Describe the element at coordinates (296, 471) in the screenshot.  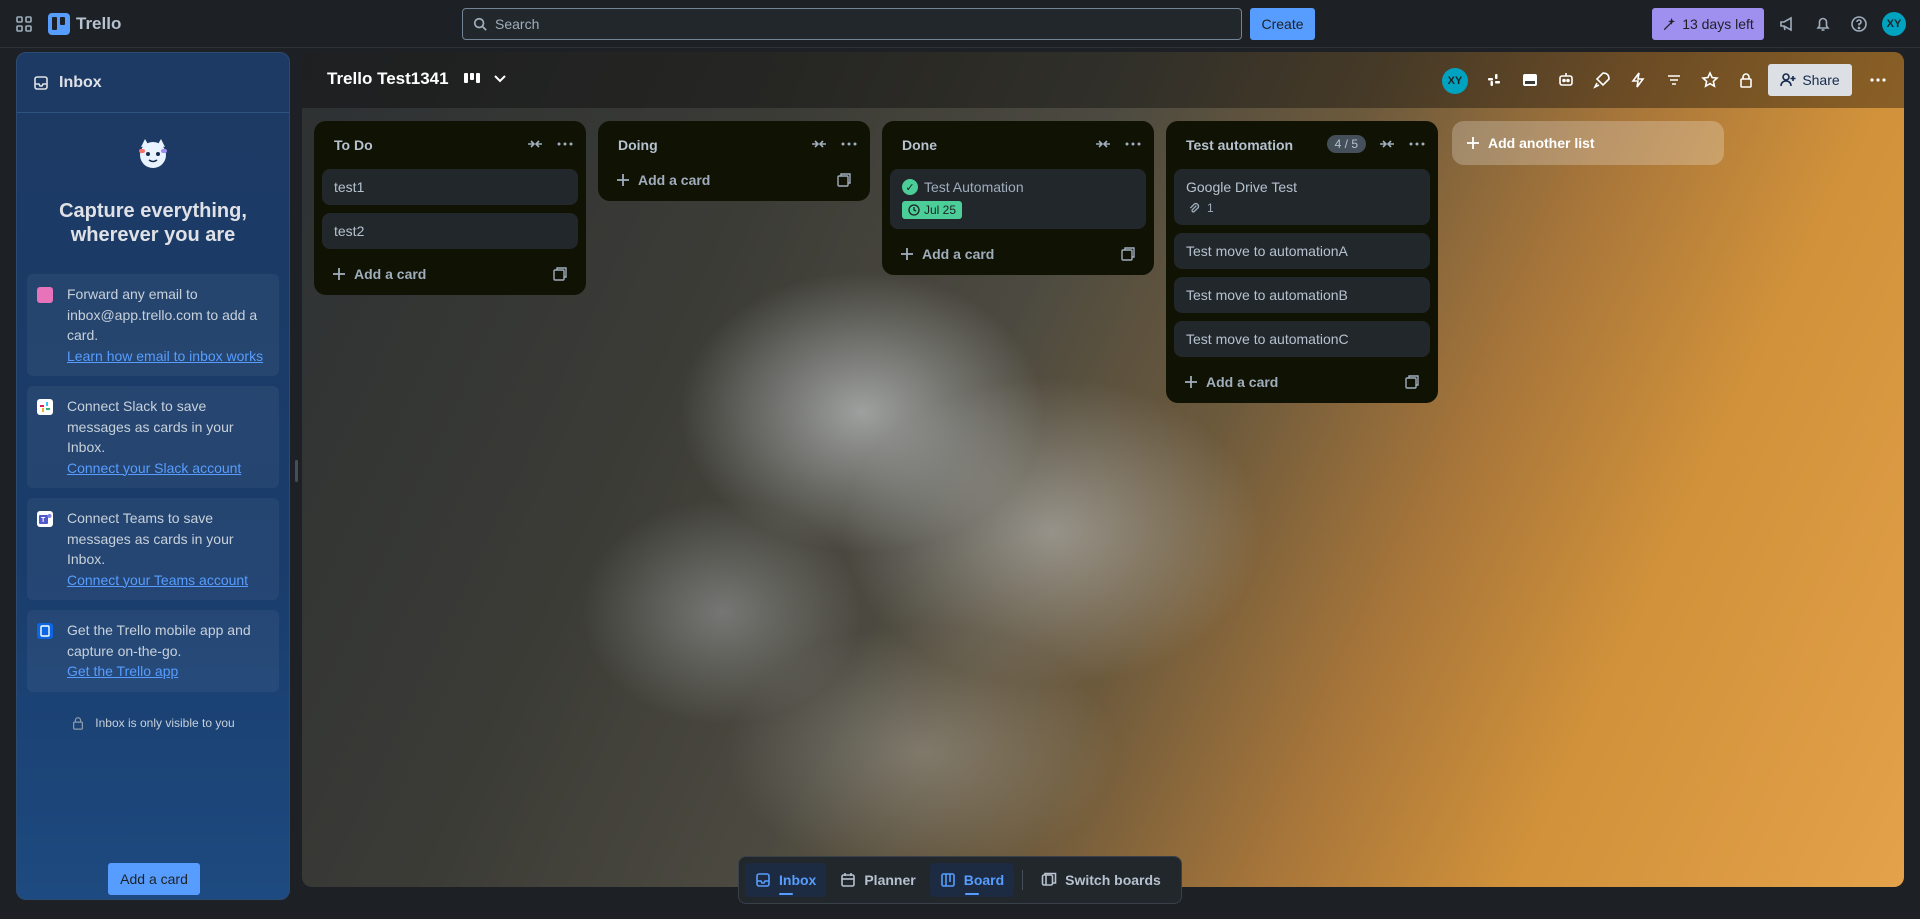
I see `sidebar-resize-handle` at that location.